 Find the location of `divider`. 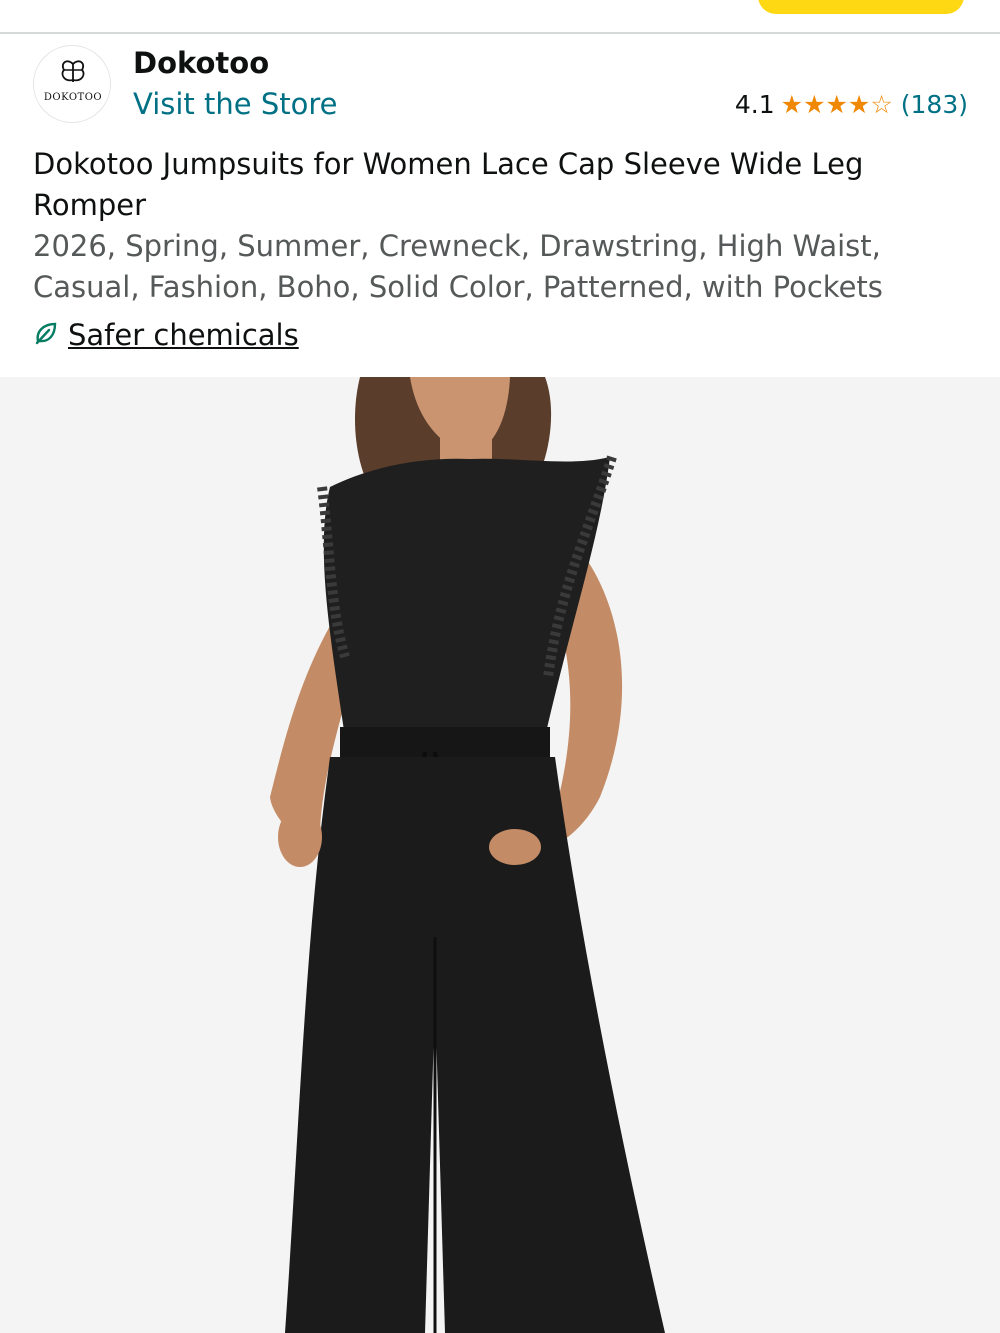

divider is located at coordinates (500, 33).